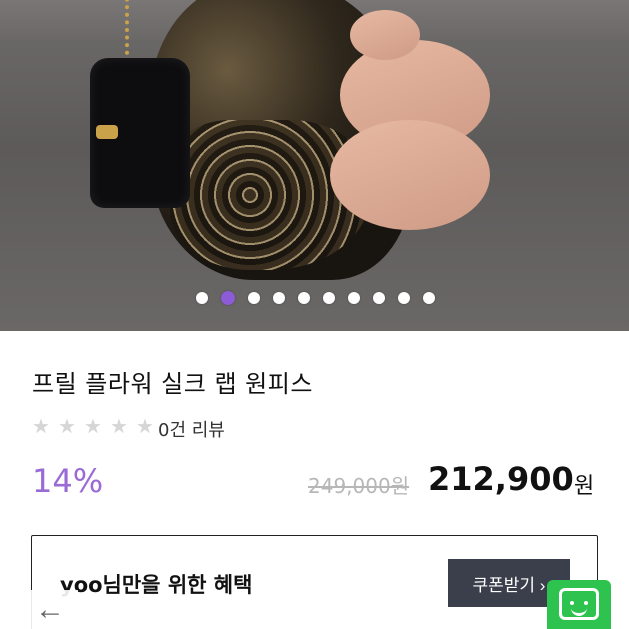 The height and width of the screenshot is (629, 629). I want to click on benefit-text: yoo님만을 위한 혜택, so click(156, 585).